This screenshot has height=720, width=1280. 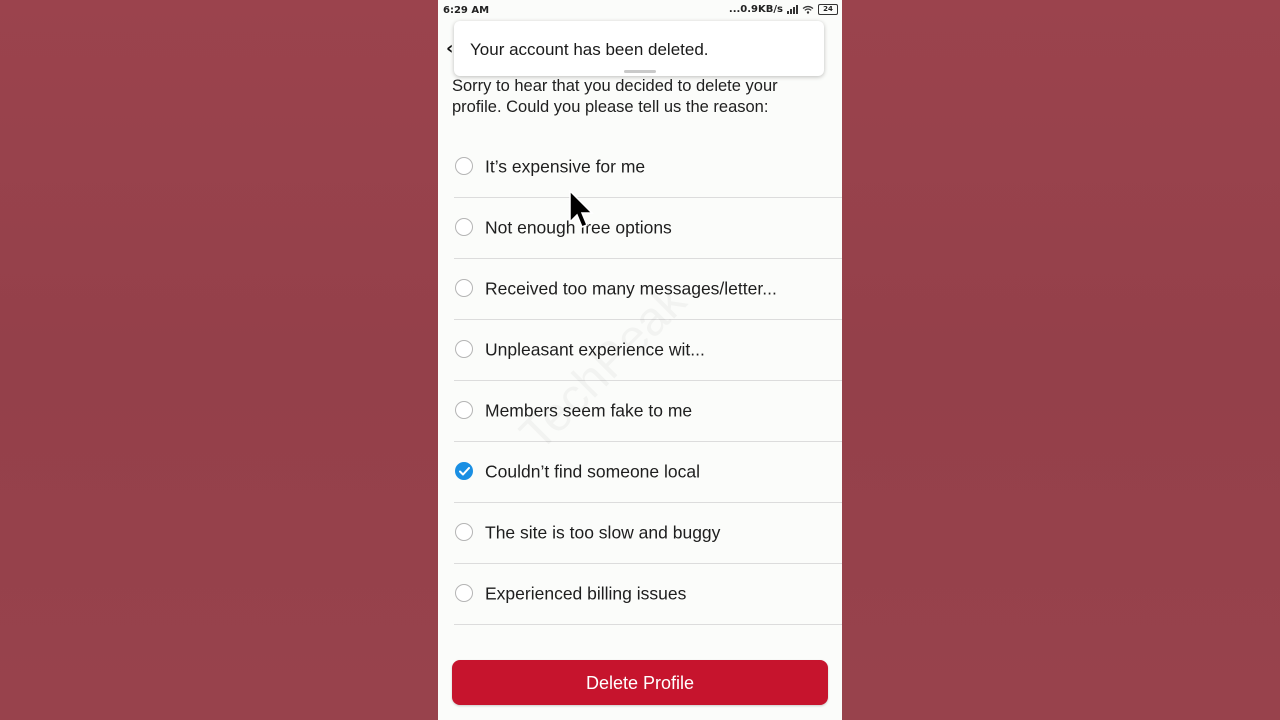 I want to click on status-indicators: ...0.9KB/s 24, so click(x=783, y=9).